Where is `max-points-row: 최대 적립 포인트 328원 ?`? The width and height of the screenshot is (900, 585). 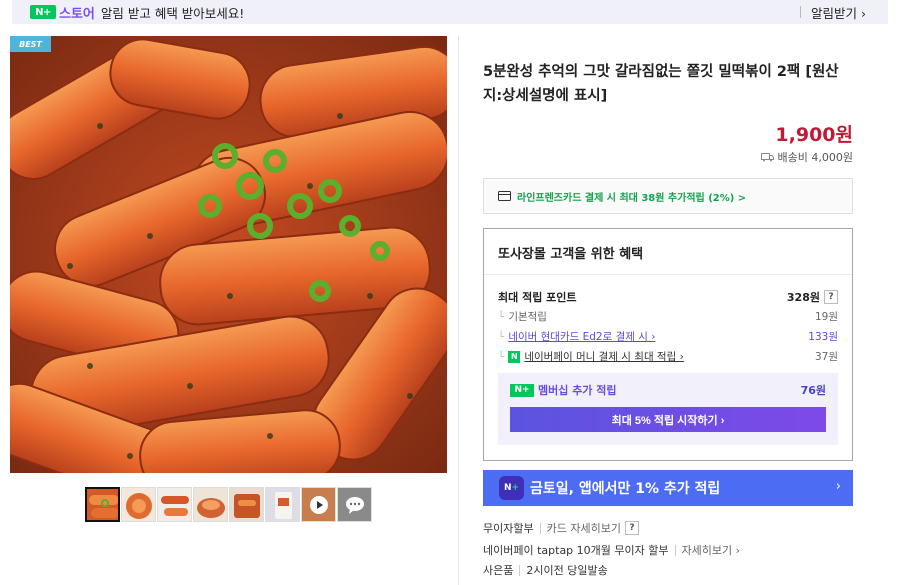 max-points-row: 최대 적립 포인트 328원 ? is located at coordinates (668, 297).